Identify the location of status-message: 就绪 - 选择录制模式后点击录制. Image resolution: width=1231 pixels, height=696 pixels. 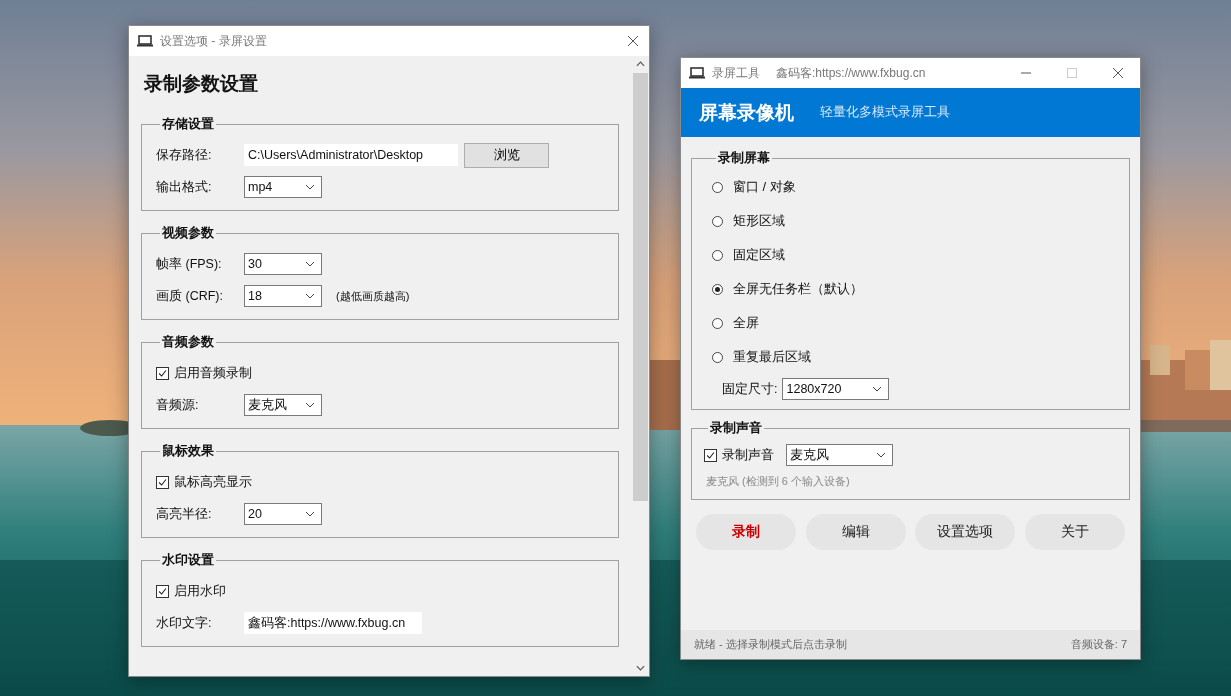
(770, 644).